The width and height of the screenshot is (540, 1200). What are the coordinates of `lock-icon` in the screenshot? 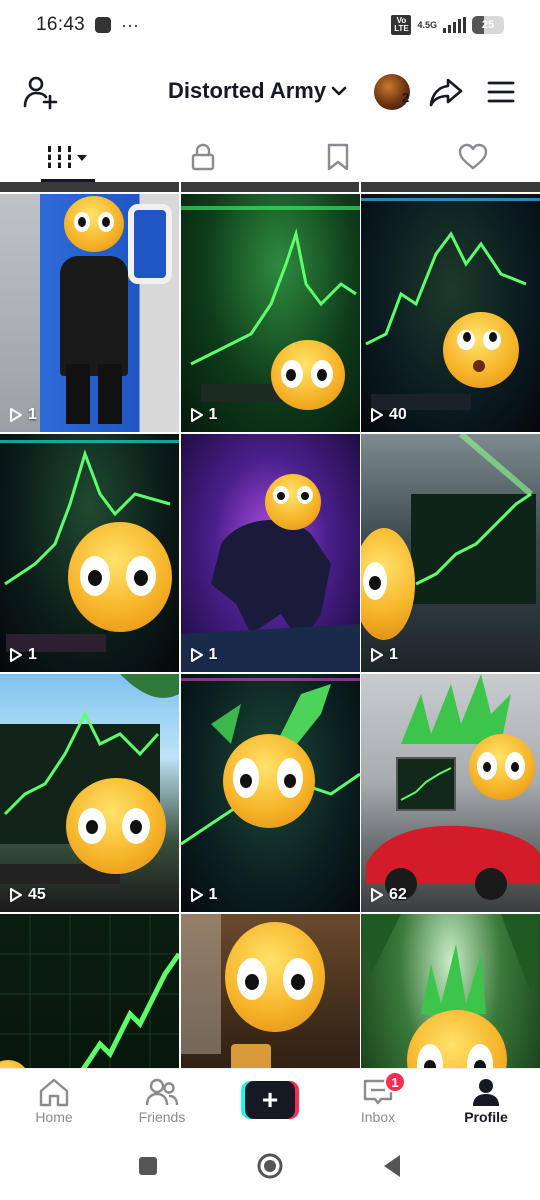 It's located at (202, 157).